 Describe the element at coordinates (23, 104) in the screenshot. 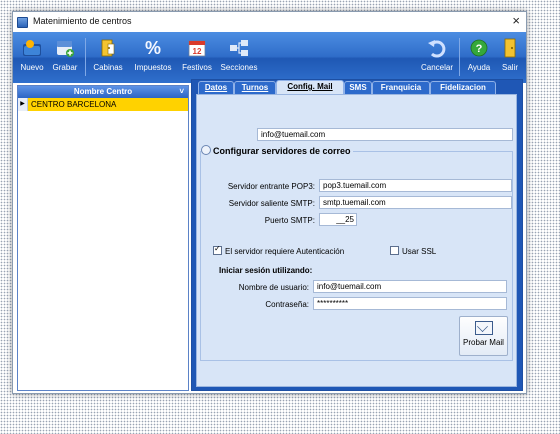

I see `row-pointer-icon: ▶` at that location.